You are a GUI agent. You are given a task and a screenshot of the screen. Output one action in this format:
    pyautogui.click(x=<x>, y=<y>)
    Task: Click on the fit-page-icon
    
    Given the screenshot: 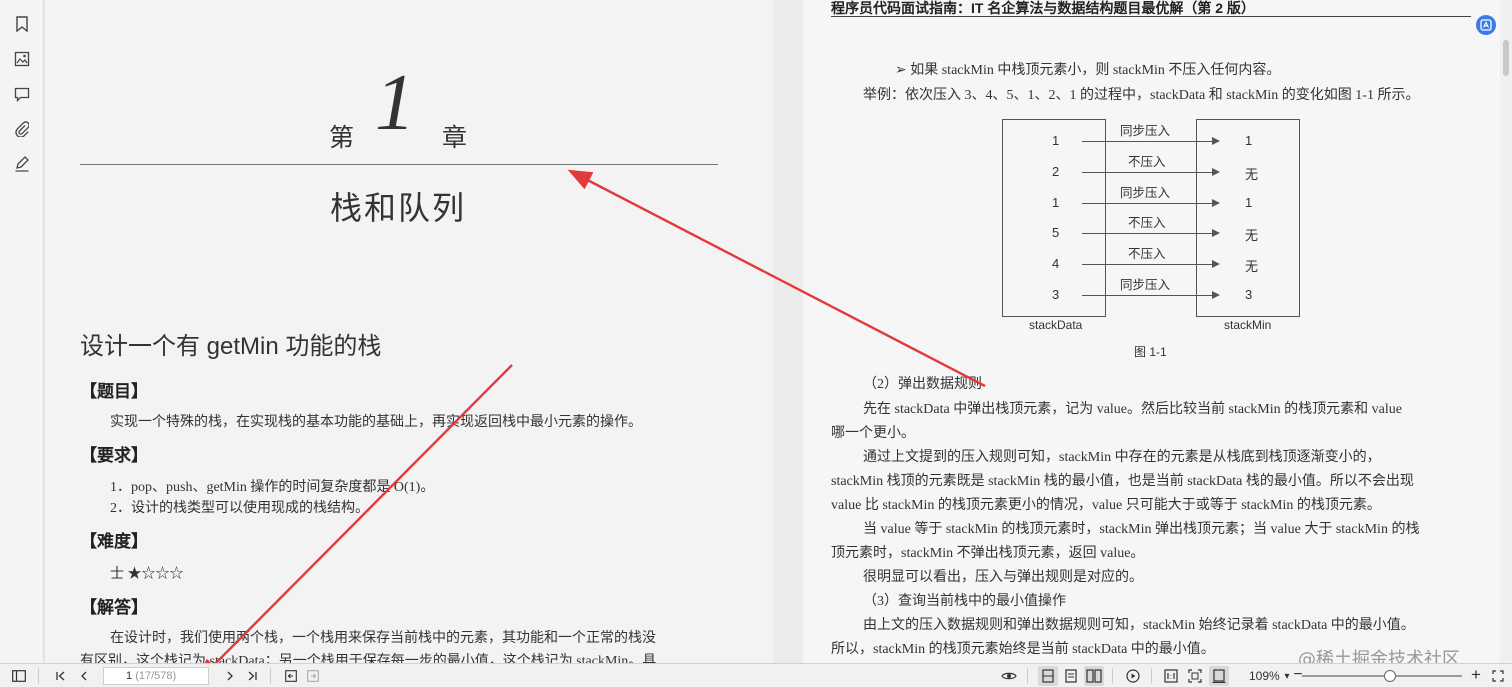 What is the action you would take?
    pyautogui.click(x=1195, y=676)
    